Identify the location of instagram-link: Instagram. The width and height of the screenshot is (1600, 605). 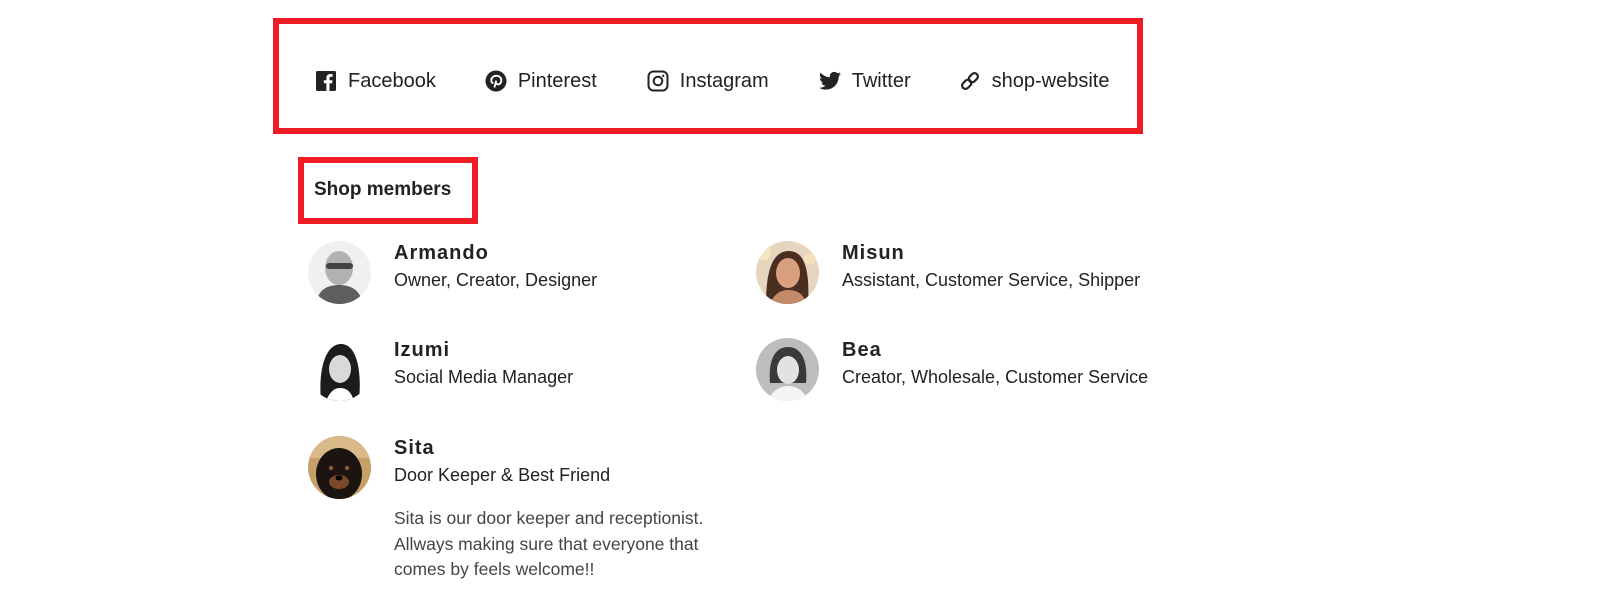
(708, 81).